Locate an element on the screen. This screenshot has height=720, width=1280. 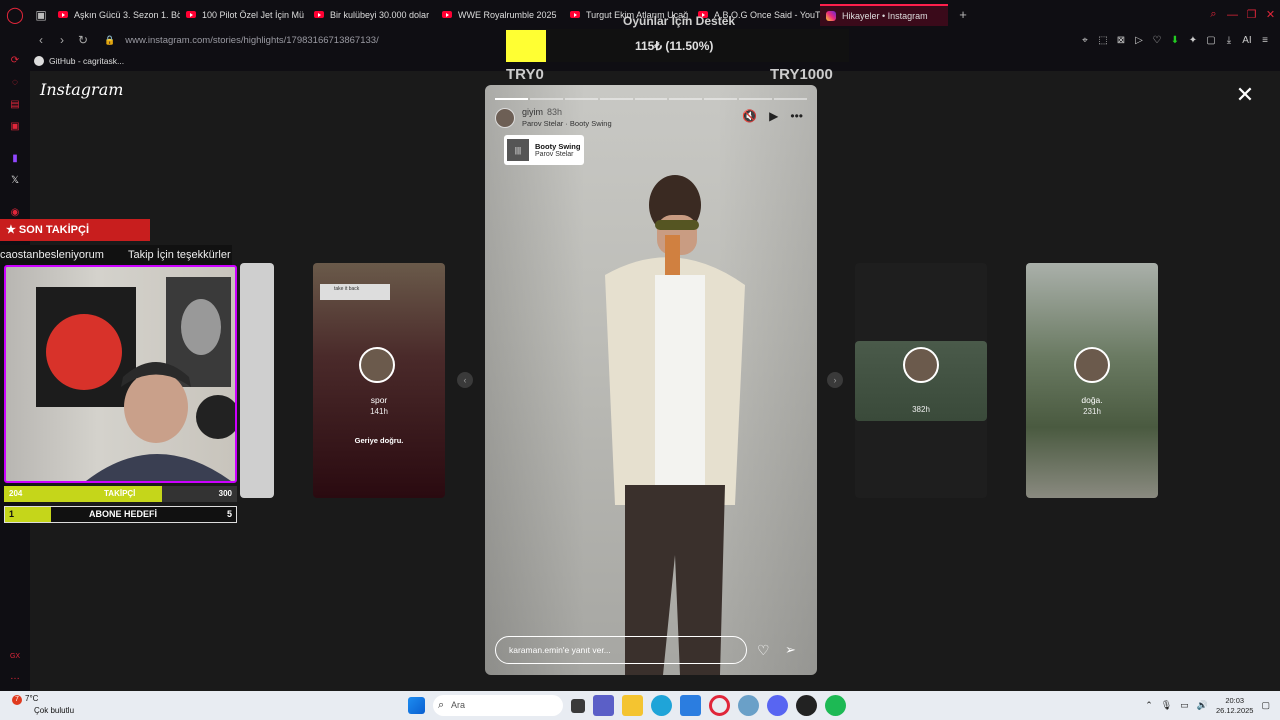
close-icon: ✕ is located at coordinates (1245, 95).